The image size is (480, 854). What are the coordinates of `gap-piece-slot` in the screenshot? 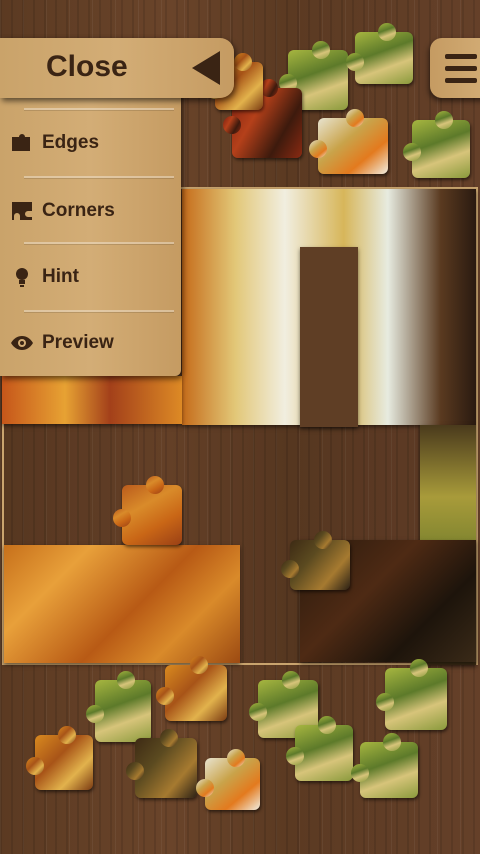 It's located at (329, 337).